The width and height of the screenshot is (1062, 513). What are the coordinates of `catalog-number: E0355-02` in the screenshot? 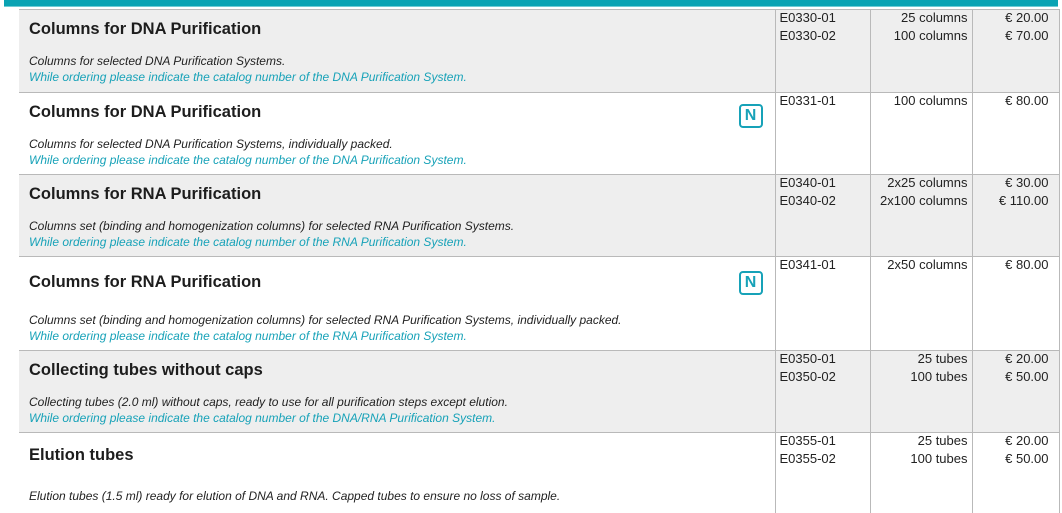 It's located at (807, 458).